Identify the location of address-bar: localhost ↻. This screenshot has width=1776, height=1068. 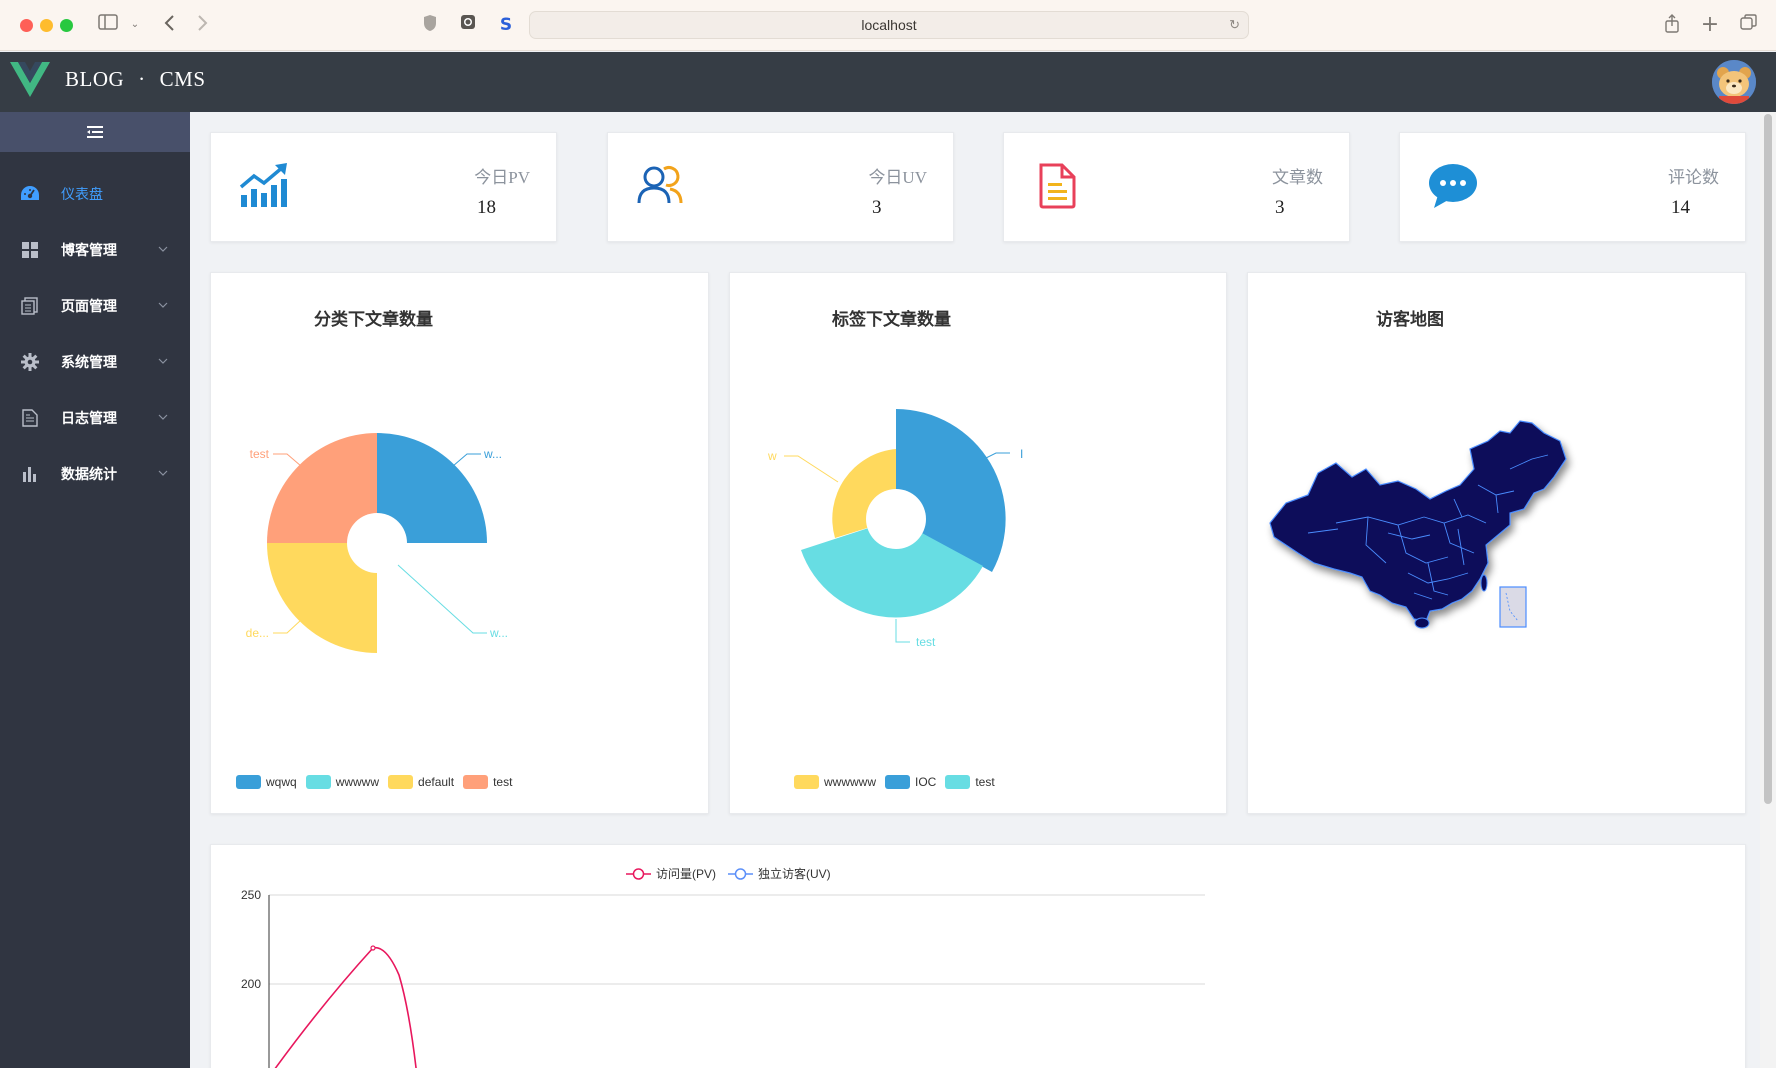
(889, 25).